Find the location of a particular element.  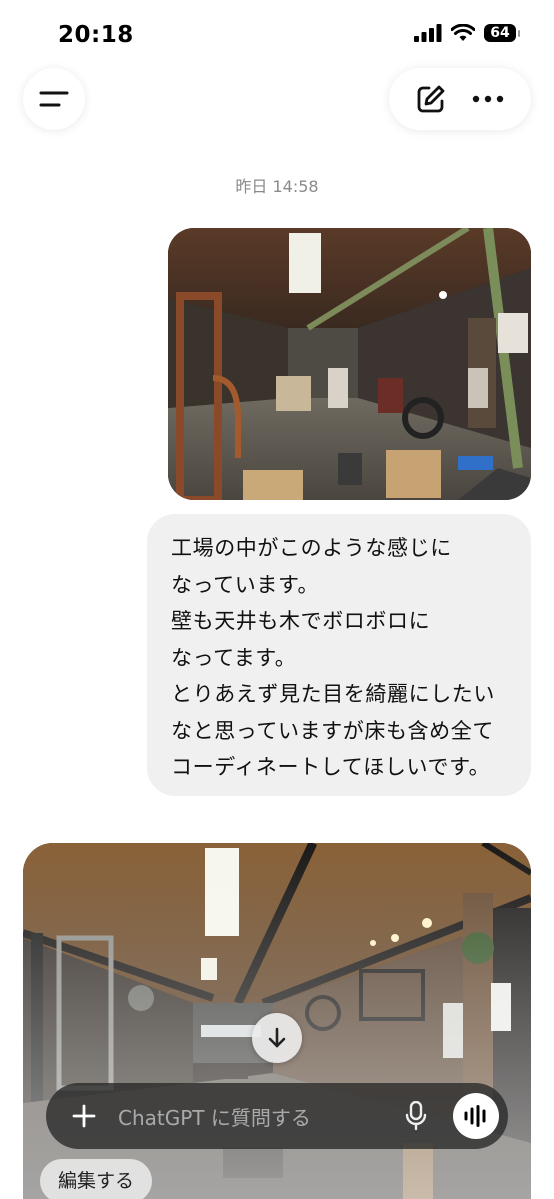

arrow-down-icon is located at coordinates (277, 1037).